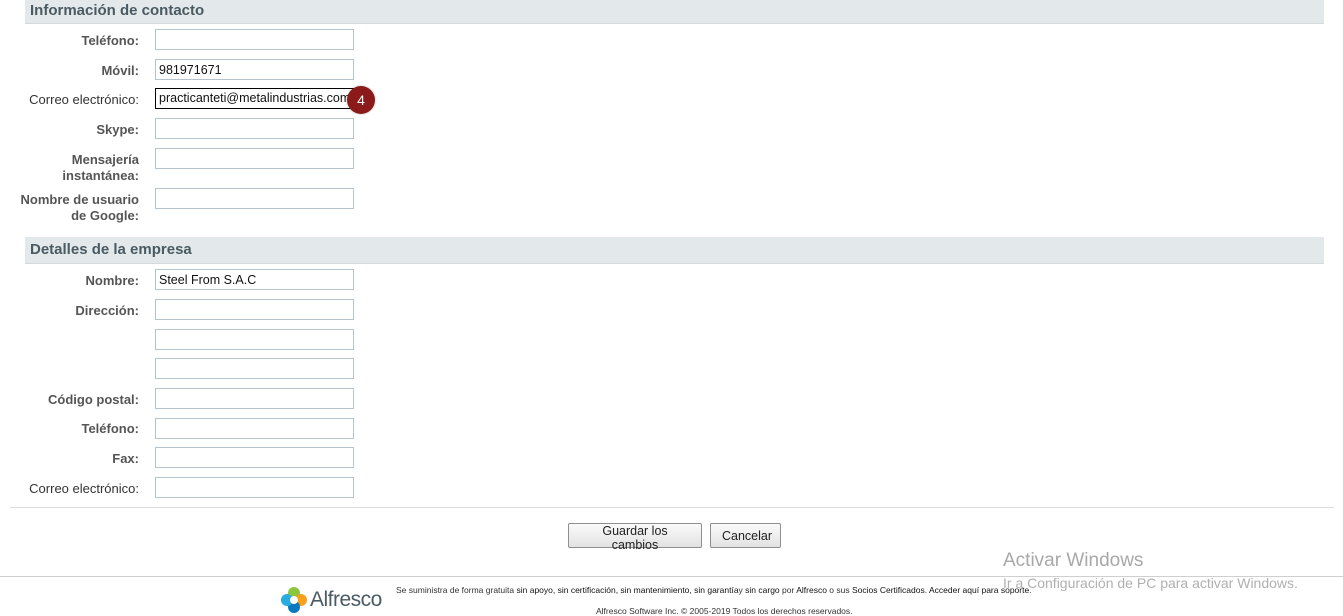  What do you see at coordinates (811, 590) in the screenshot?
I see `footer-alfresco-link: Alfresco` at bounding box center [811, 590].